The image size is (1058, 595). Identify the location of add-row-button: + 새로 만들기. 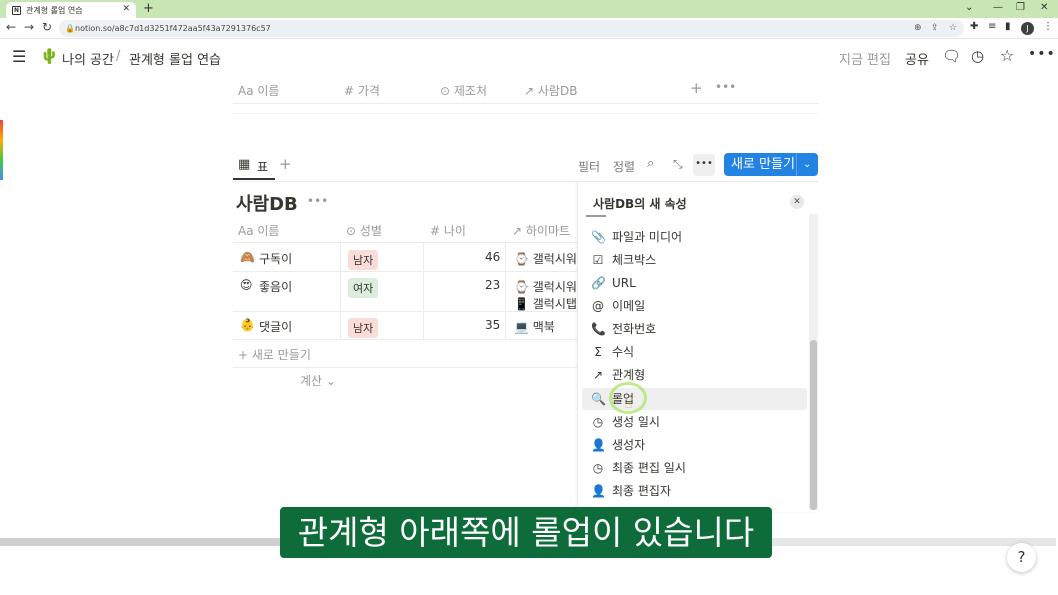
(274, 354).